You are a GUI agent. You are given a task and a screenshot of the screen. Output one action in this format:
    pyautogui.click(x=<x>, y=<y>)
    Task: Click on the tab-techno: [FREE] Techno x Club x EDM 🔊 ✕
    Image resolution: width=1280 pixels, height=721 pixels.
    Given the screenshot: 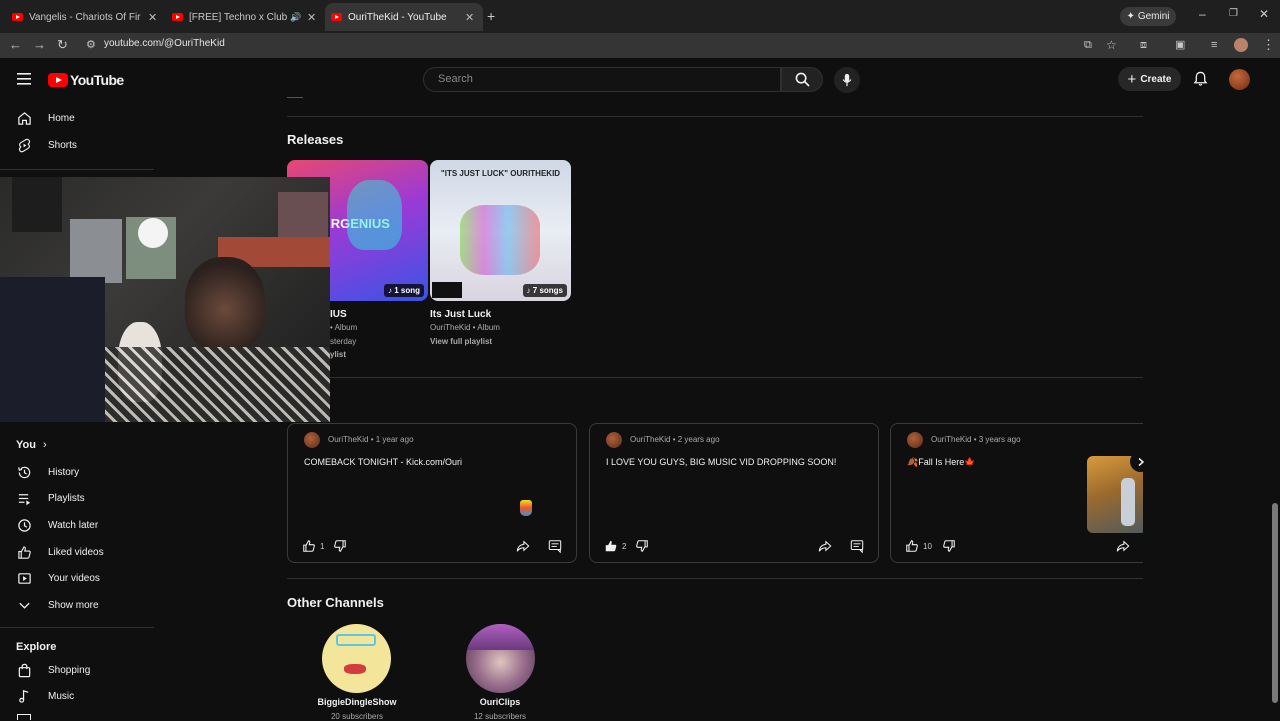 What is the action you would take?
    pyautogui.click(x=247, y=17)
    